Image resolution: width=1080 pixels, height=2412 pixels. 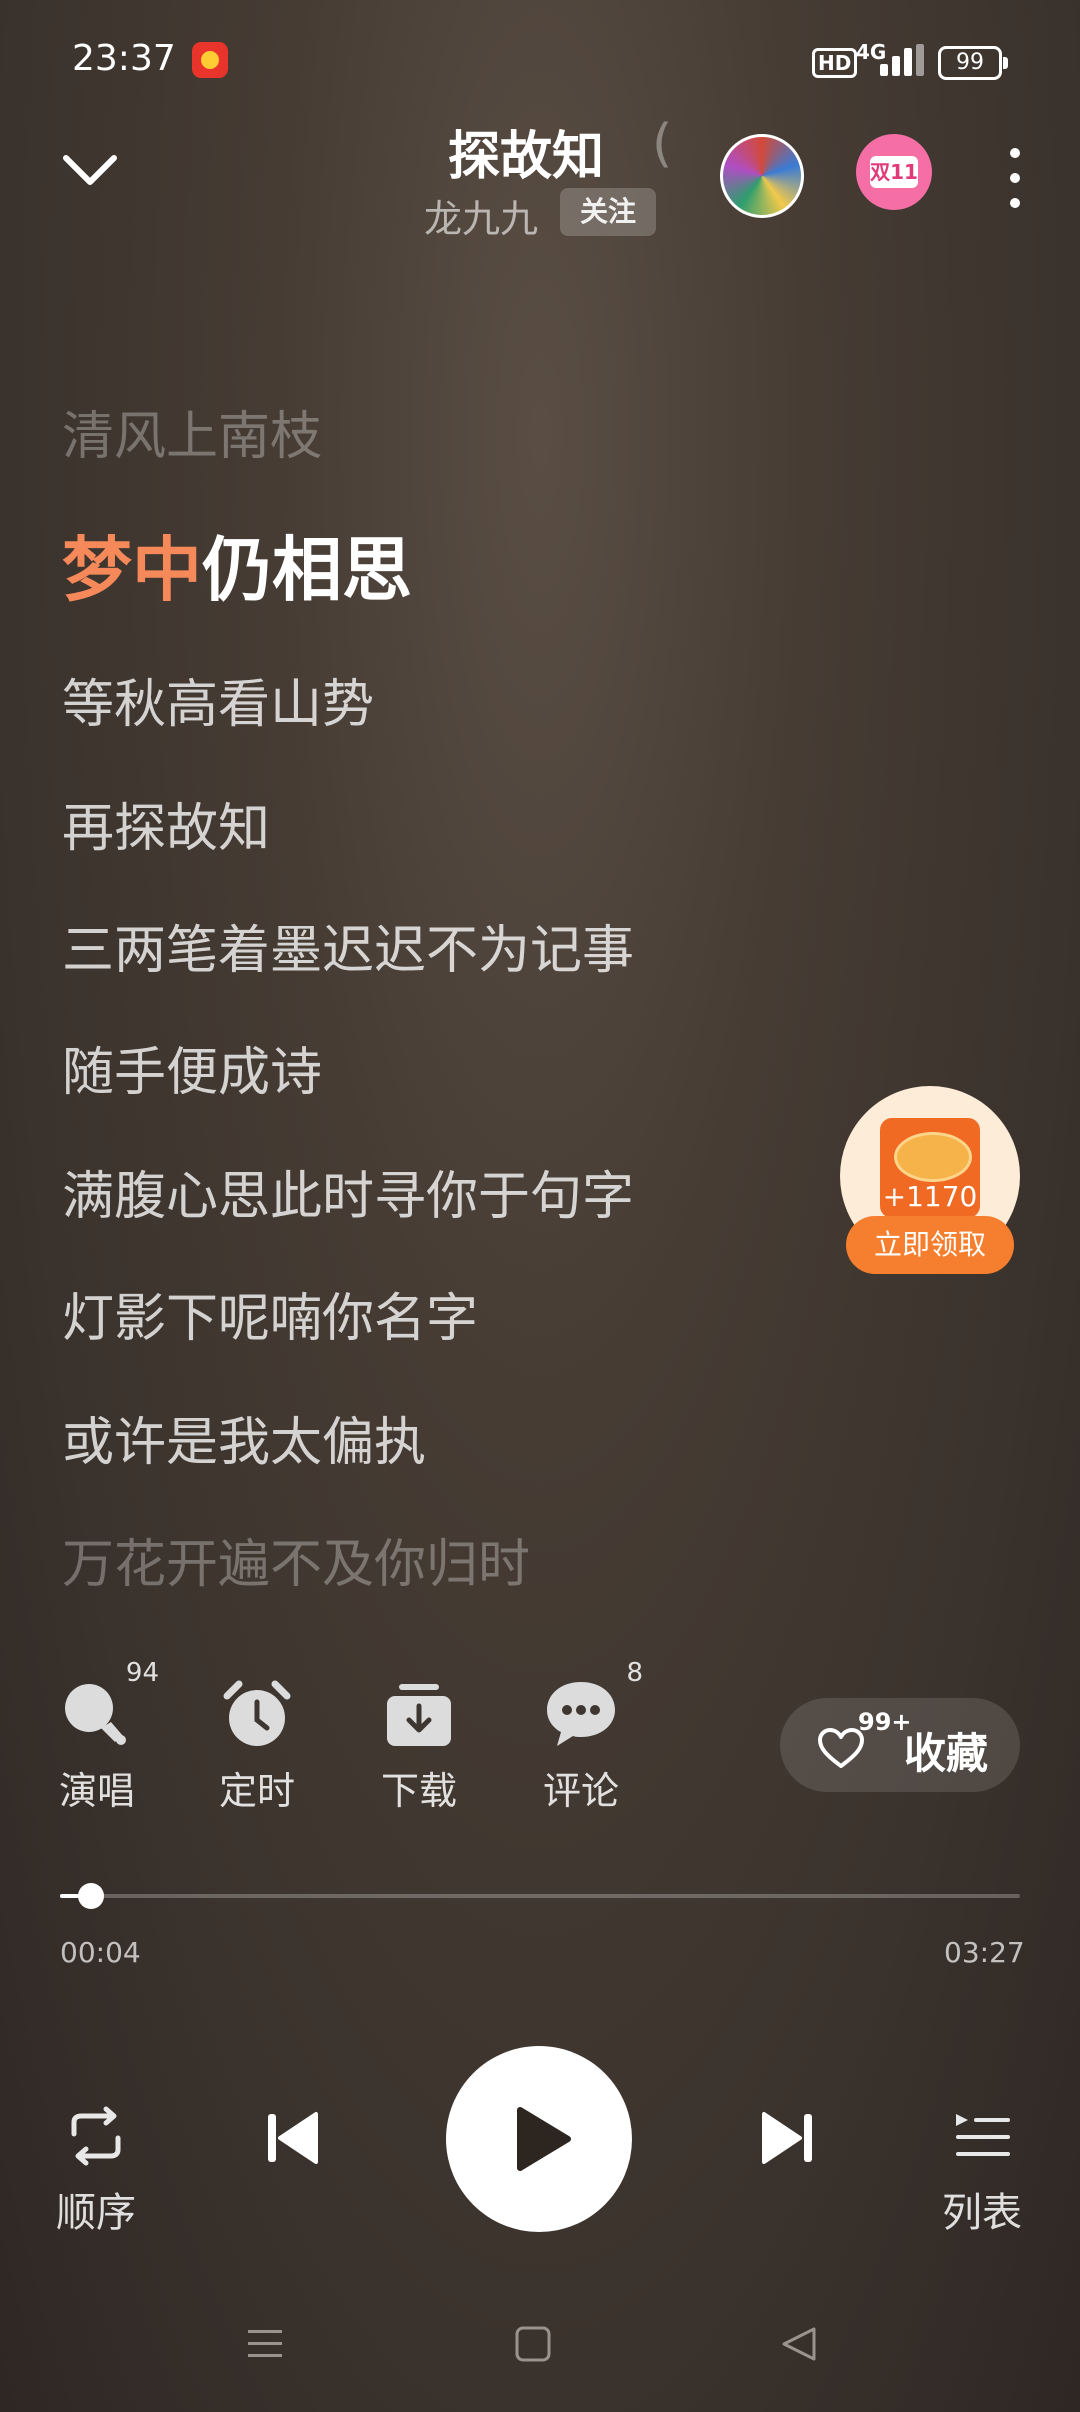 I want to click on double11-promo-icon: 双11, so click(x=894, y=172).